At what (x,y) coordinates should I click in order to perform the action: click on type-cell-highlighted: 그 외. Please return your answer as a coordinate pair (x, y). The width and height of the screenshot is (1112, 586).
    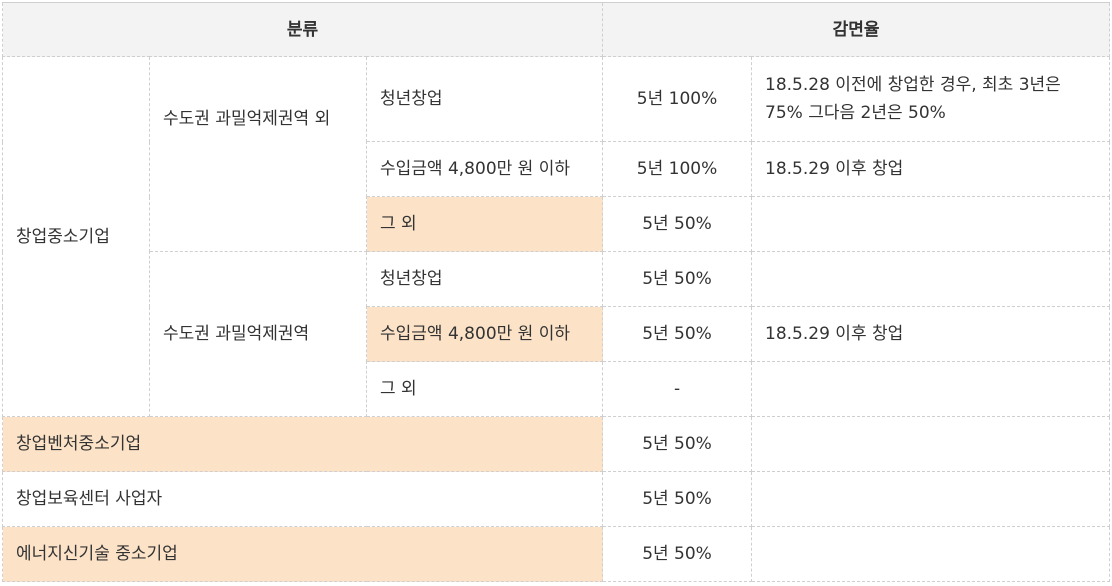
    Looking at the image, I should click on (484, 224).